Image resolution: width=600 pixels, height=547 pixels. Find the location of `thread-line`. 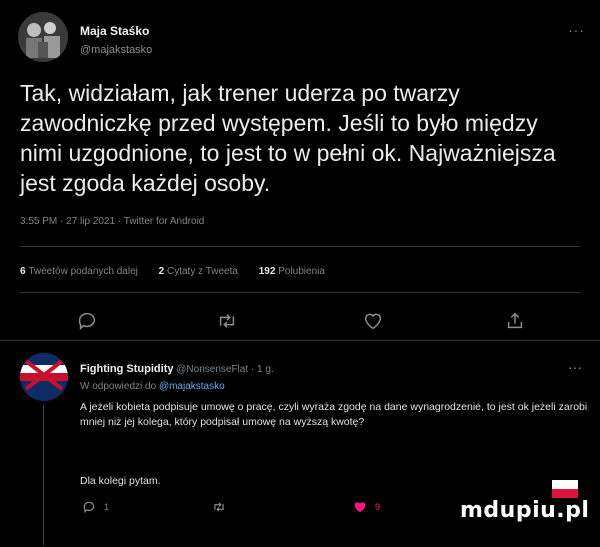

thread-line is located at coordinates (43, 475).